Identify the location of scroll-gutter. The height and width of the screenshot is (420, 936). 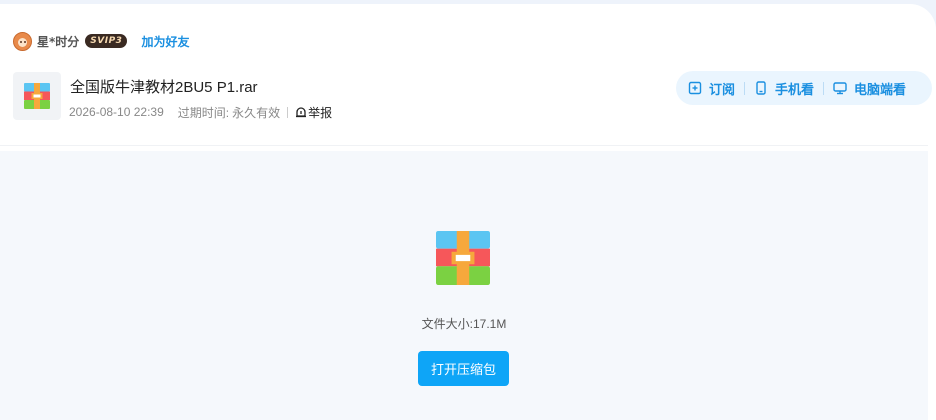
(932, 285).